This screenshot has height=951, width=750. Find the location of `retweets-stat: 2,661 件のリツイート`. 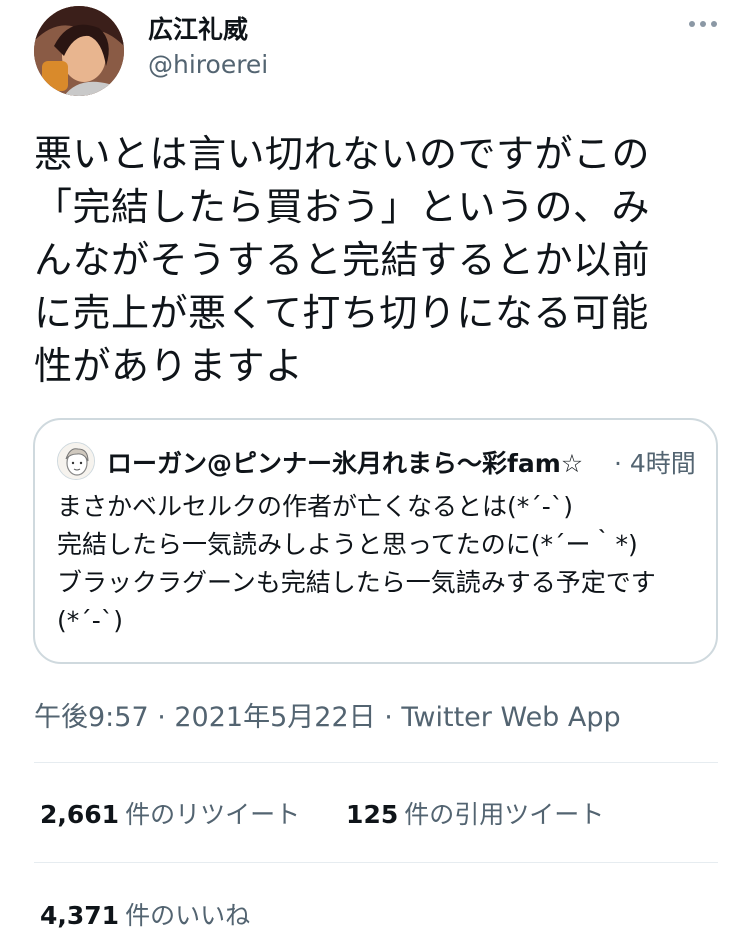

retweets-stat: 2,661 件のリツイート is located at coordinates (170, 813).